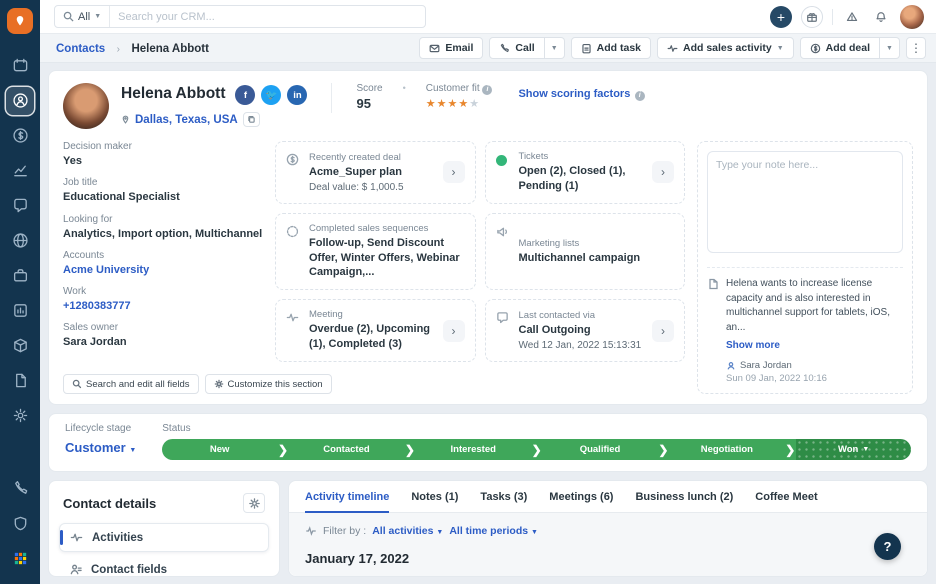 This screenshot has height=584, width=936. What do you see at coordinates (20, 292) in the screenshot?
I see `left-nav` at bounding box center [20, 292].